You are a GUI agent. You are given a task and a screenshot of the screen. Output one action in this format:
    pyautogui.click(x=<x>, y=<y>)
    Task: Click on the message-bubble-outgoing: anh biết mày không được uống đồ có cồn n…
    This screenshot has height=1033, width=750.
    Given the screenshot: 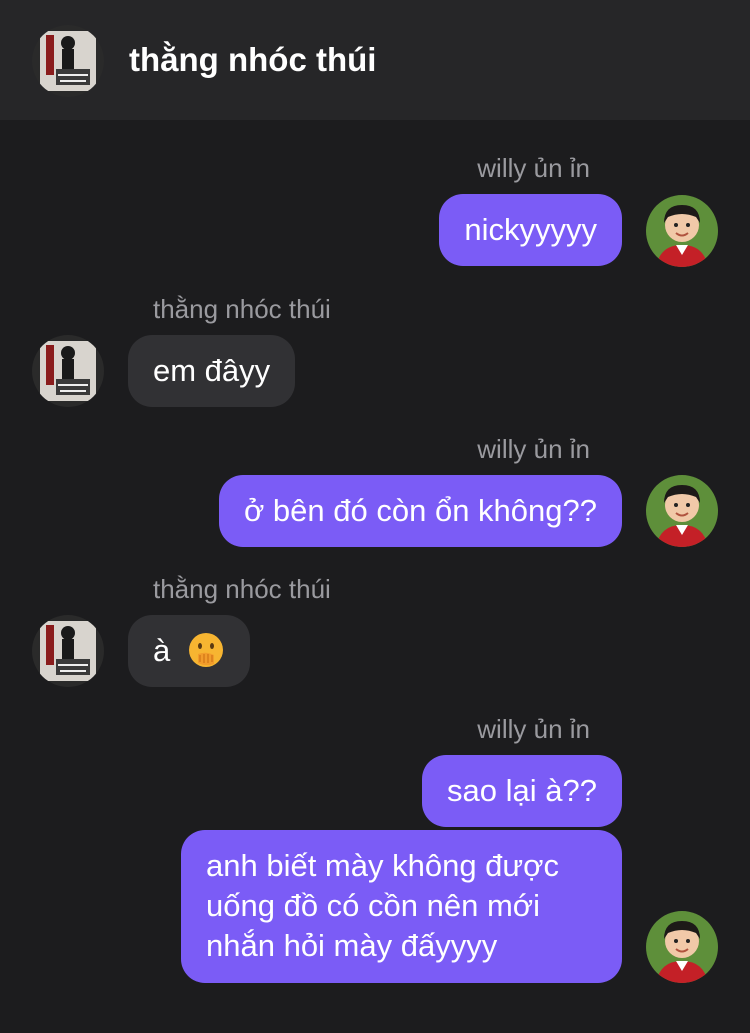 What is the action you would take?
    pyautogui.click(x=401, y=906)
    